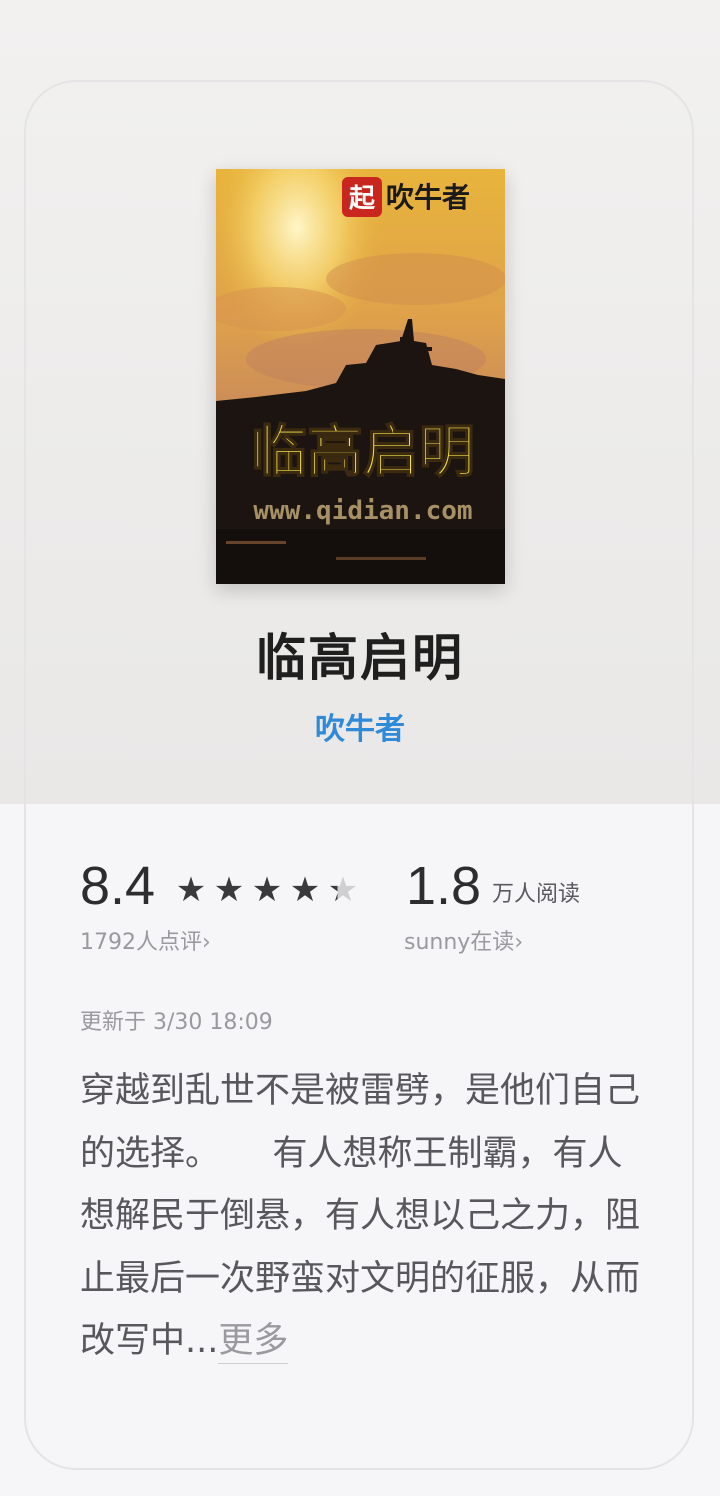 This screenshot has height=1496, width=720. I want to click on star-half-icon: ★, so click(343, 890).